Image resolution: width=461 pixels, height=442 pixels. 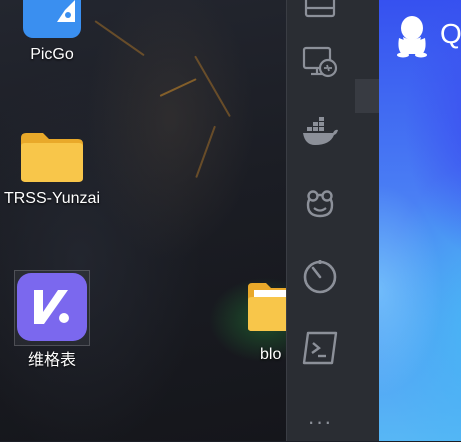 I want to click on qq-penguin-icon, so click(x=412, y=37).